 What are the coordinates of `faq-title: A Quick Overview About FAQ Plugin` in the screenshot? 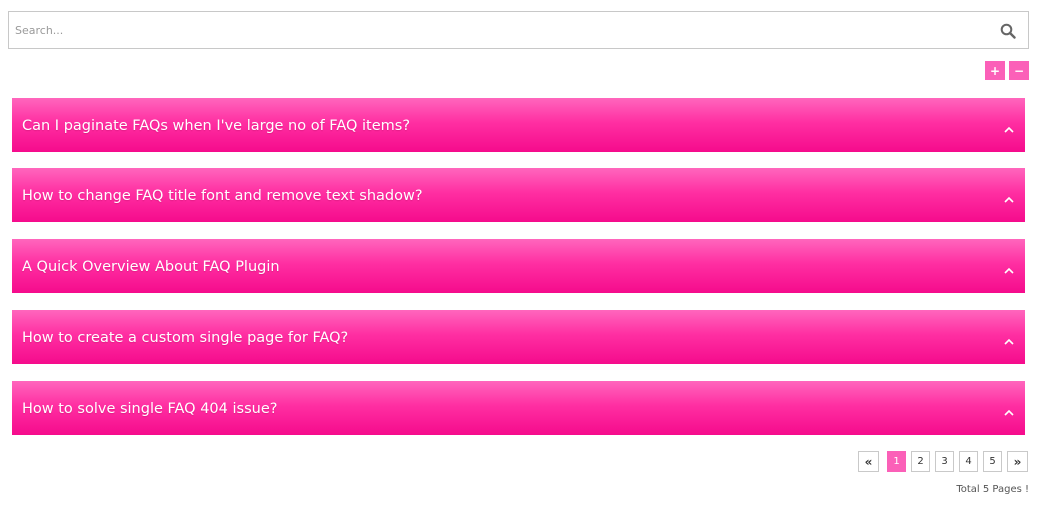 It's located at (151, 267).